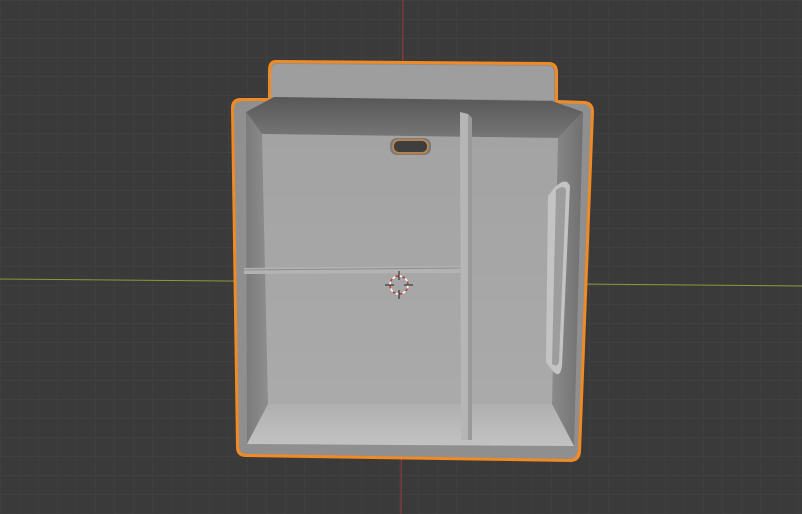  Describe the element at coordinates (414, 117) in the screenshot. I see `inner-wall-top` at that location.